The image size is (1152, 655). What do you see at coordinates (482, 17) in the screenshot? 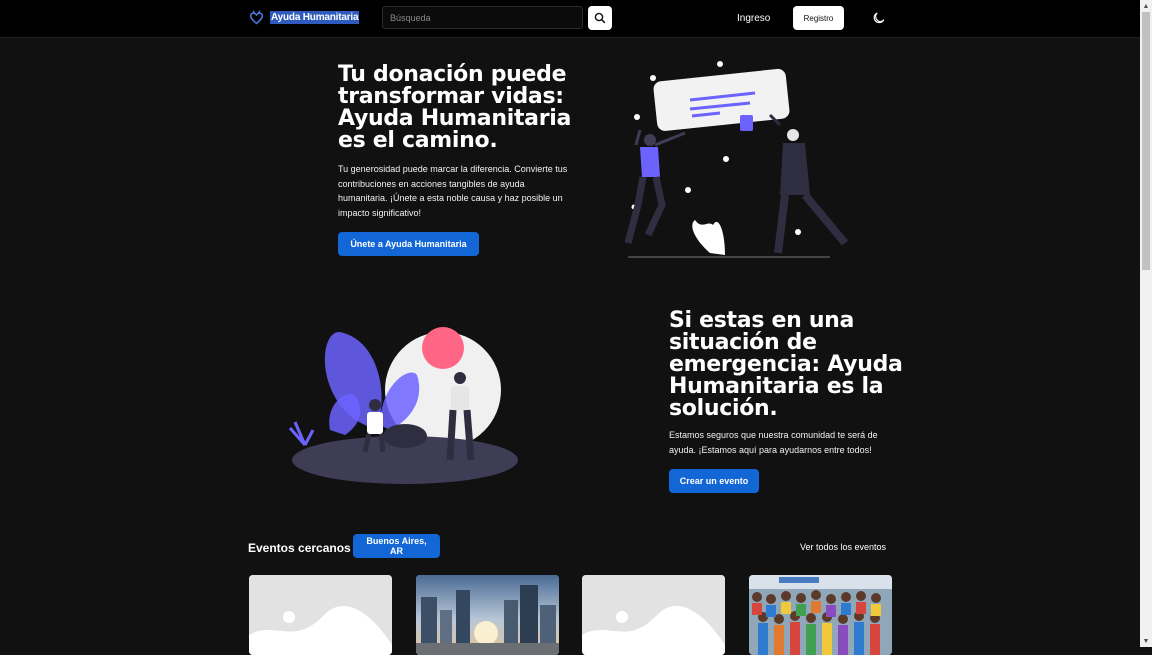
I see `search-input` at bounding box center [482, 17].